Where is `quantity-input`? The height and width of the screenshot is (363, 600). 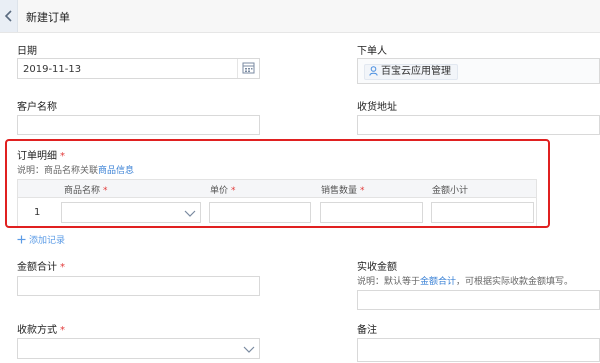
quantity-input is located at coordinates (371, 212).